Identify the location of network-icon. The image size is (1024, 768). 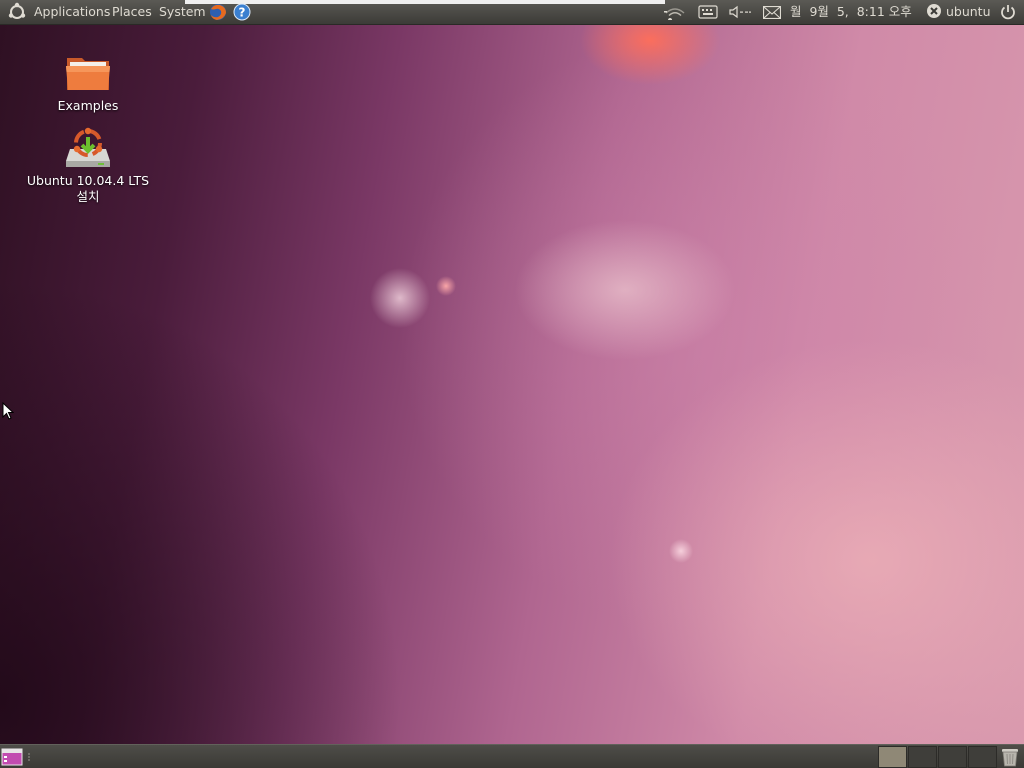
(675, 12).